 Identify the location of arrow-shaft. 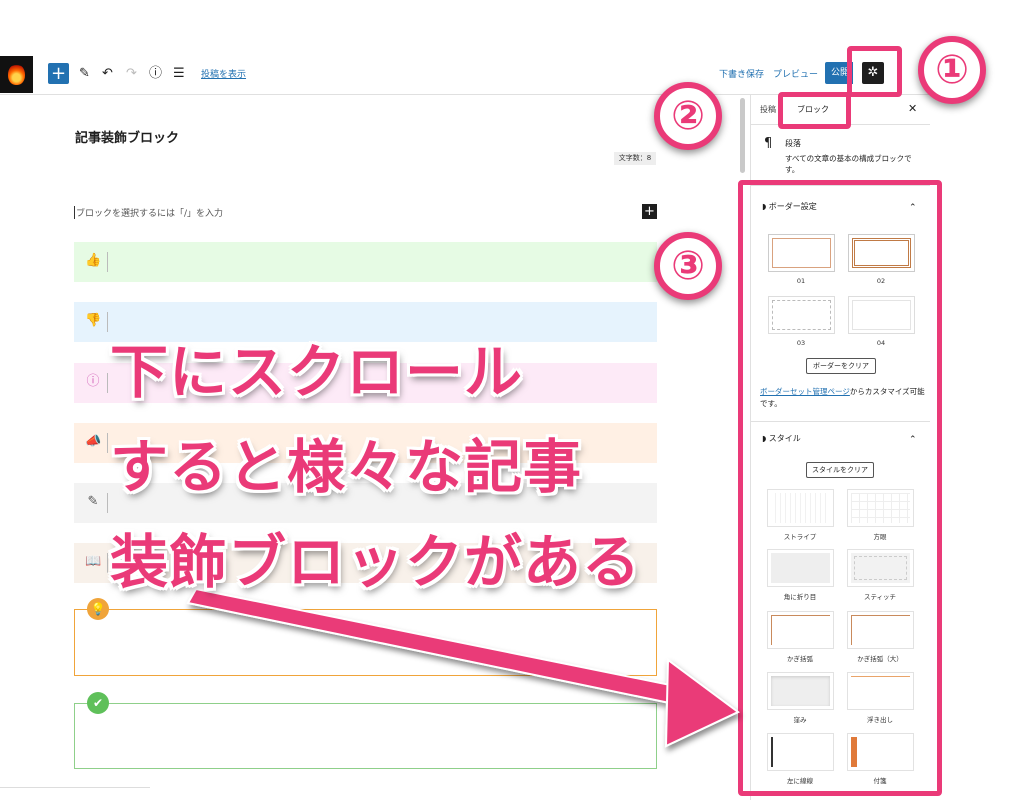
(439, 647).